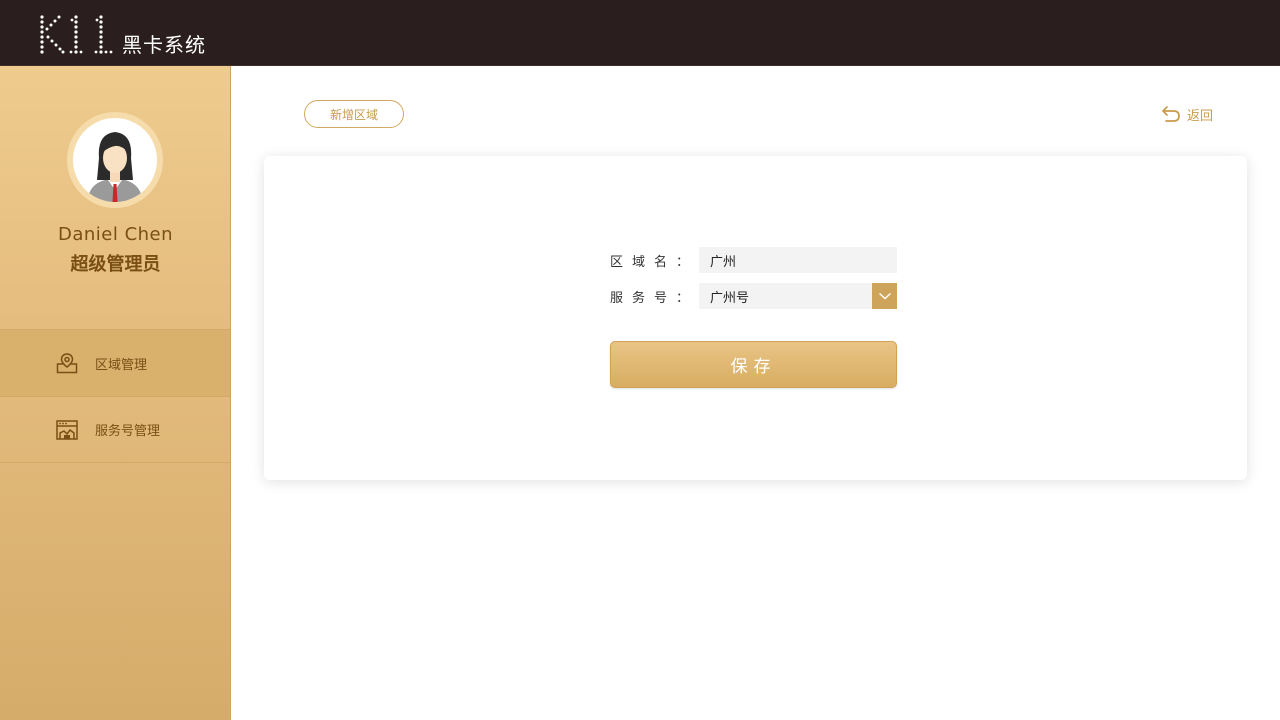 The width and height of the screenshot is (1280, 720). Describe the element at coordinates (798, 296) in the screenshot. I see `service-select: 广州号` at that location.